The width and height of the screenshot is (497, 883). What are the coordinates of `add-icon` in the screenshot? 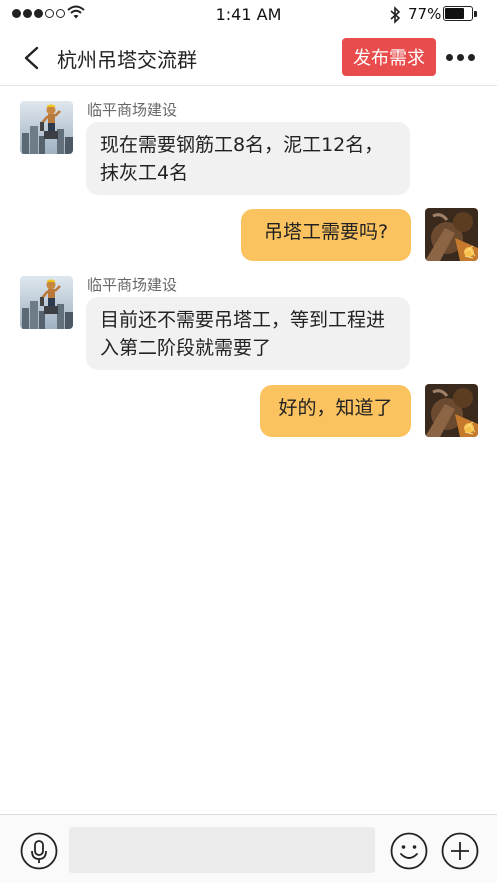 It's located at (460, 851).